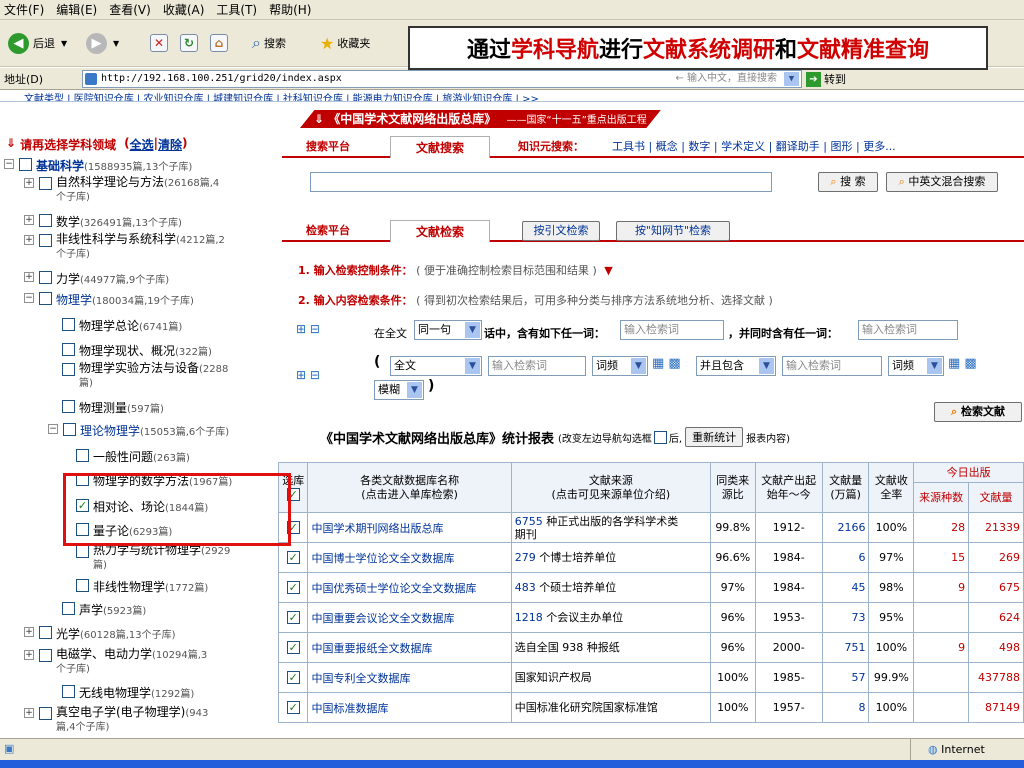 The height and width of the screenshot is (768, 1024). Describe the element at coordinates (916, 366) in the screenshot. I see `frequency-select-2: 词频` at that location.